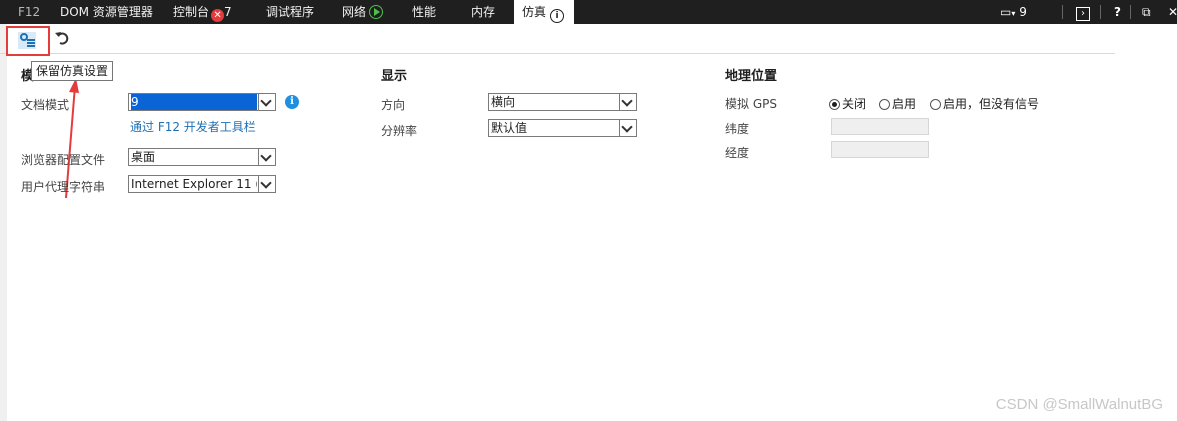 The height and width of the screenshot is (421, 1177). What do you see at coordinates (854, 104) in the screenshot?
I see `gps-option-off: 关闭` at bounding box center [854, 104].